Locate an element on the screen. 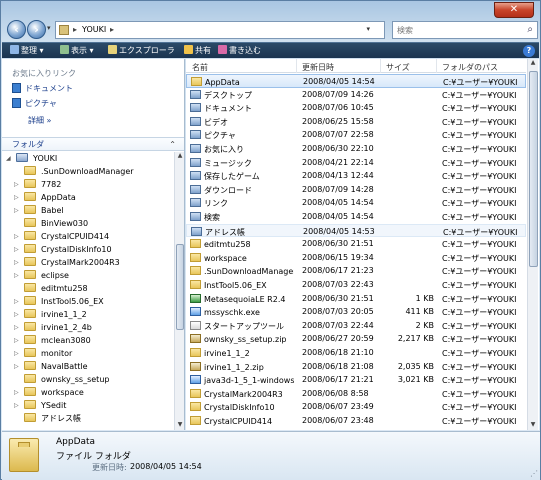 The image size is (541, 480). file-row: アドレス帳 2008/04/05 14:53 C:¥ユーザー¥YOUKI is located at coordinates (356, 230).